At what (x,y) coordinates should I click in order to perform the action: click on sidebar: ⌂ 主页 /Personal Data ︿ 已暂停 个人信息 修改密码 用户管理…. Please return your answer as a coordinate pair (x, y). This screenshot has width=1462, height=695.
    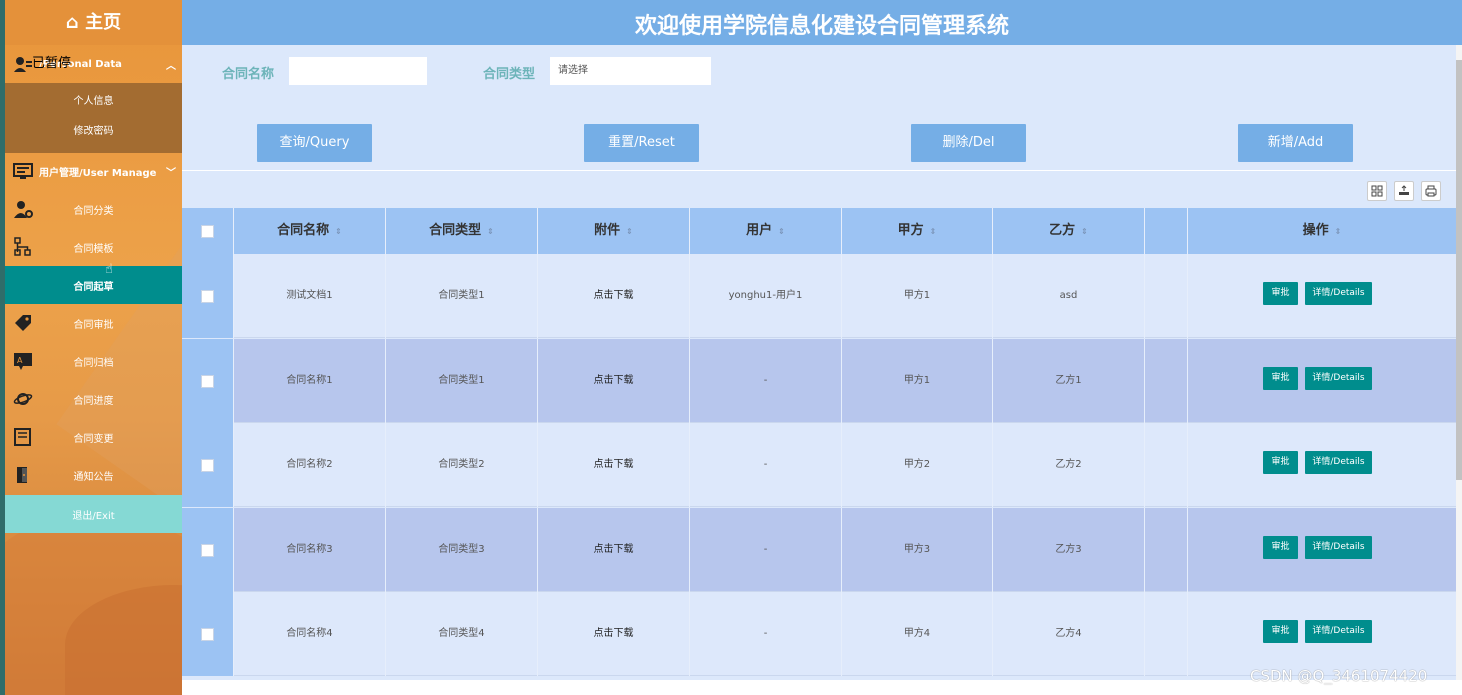
    Looking at the image, I should click on (93, 347).